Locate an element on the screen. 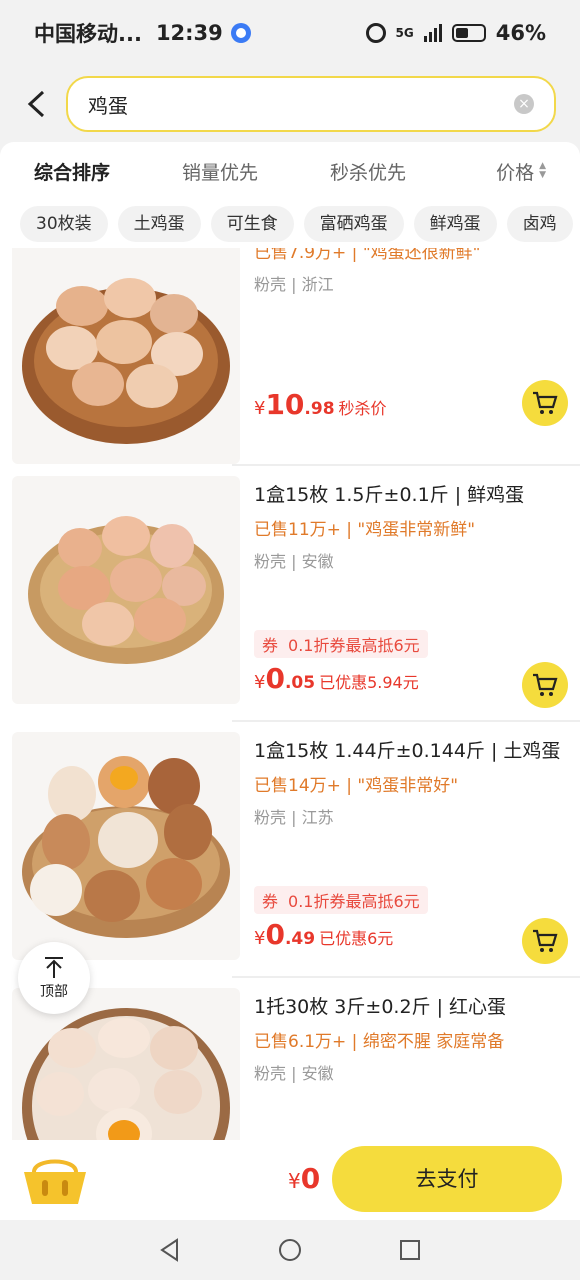  status-bar: 中国移动... 12:39 5G 46% is located at coordinates (290, 33).